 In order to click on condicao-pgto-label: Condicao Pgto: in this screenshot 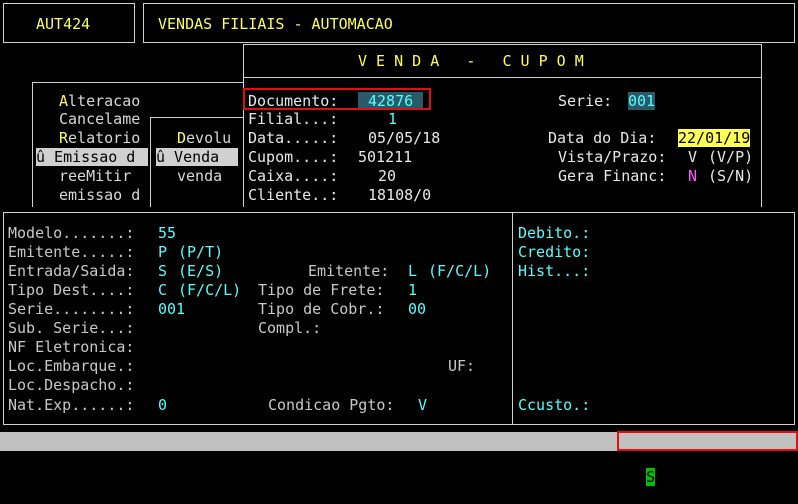, I will do `click(331, 405)`.